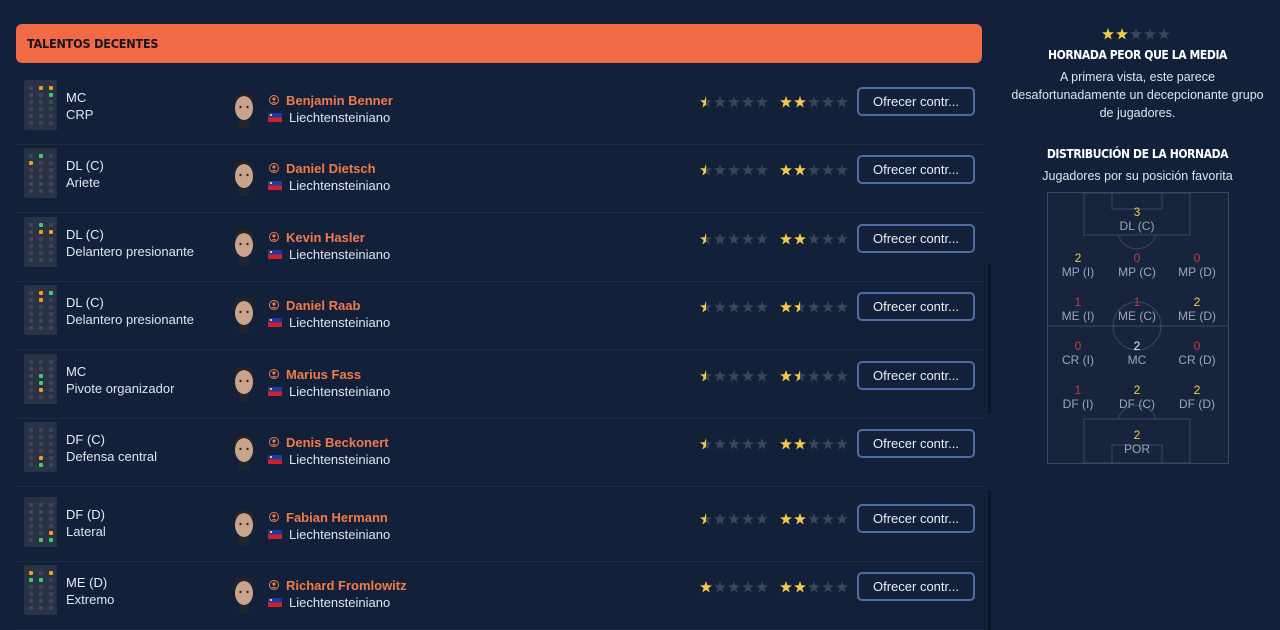 This screenshot has width=1280, height=630. Describe the element at coordinates (1078, 390) in the screenshot. I see `zone-count: 1` at that location.